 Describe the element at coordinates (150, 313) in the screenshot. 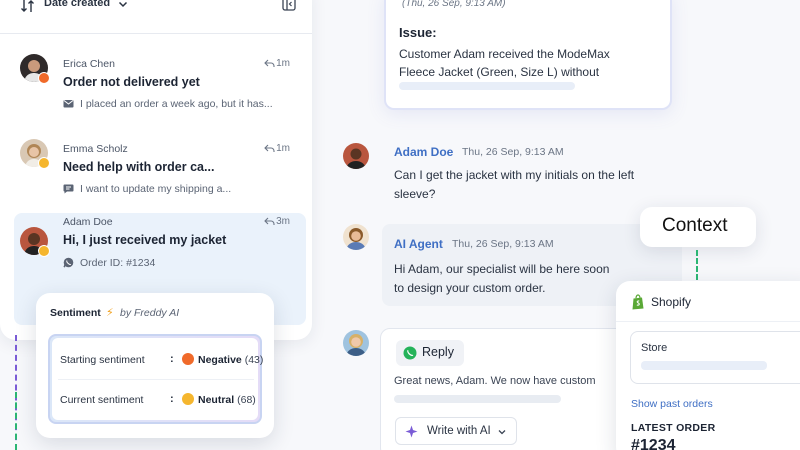

I see `sentiment-source: by Freddy AI` at that location.